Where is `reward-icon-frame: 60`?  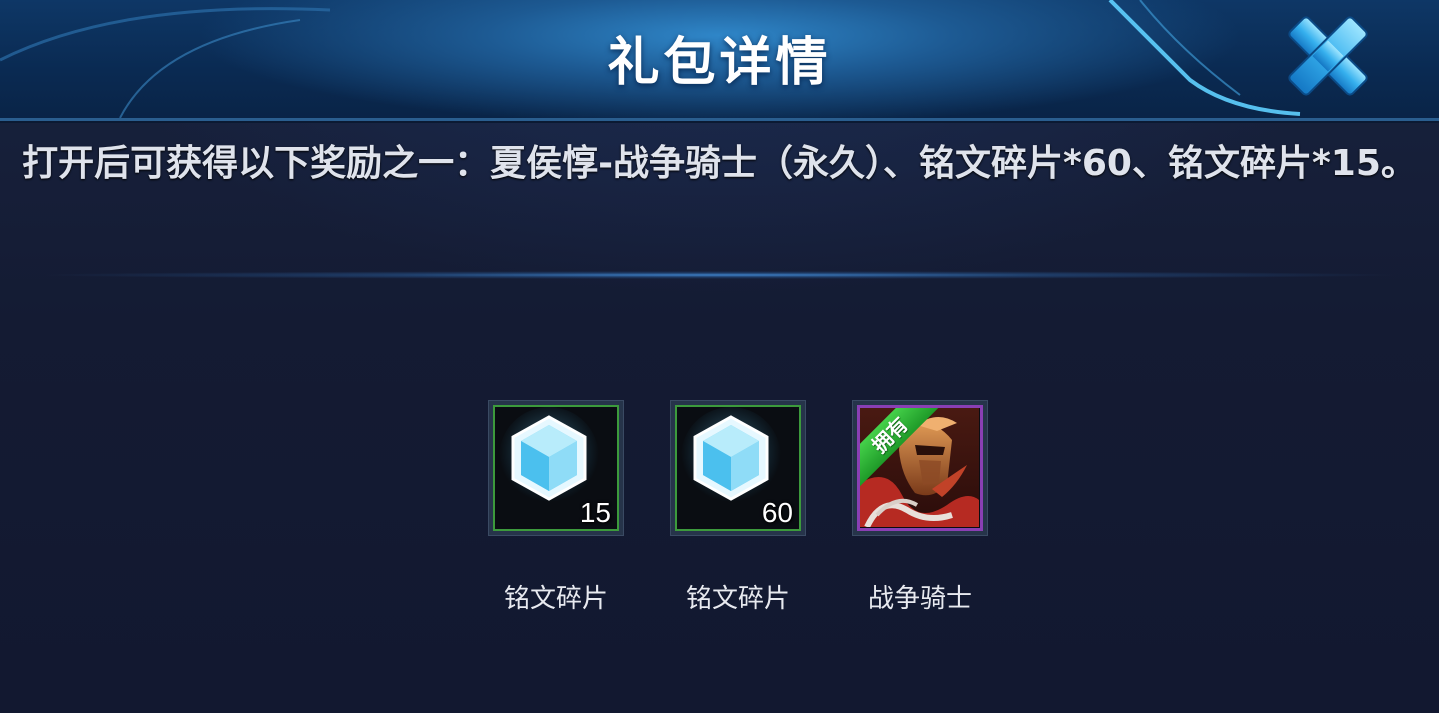 reward-icon-frame: 60 is located at coordinates (738, 468).